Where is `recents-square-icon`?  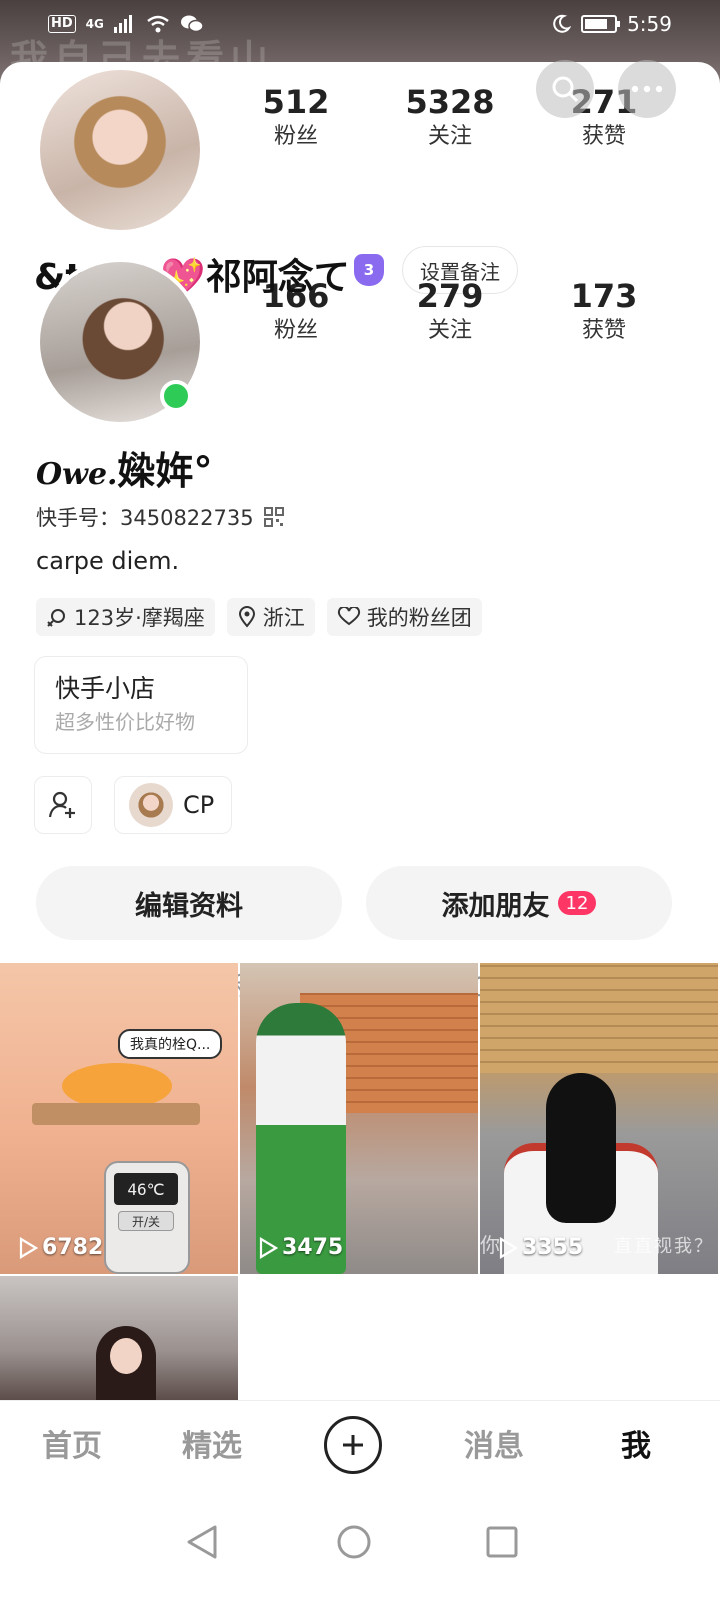
recents-square-icon is located at coordinates (502, 1542).